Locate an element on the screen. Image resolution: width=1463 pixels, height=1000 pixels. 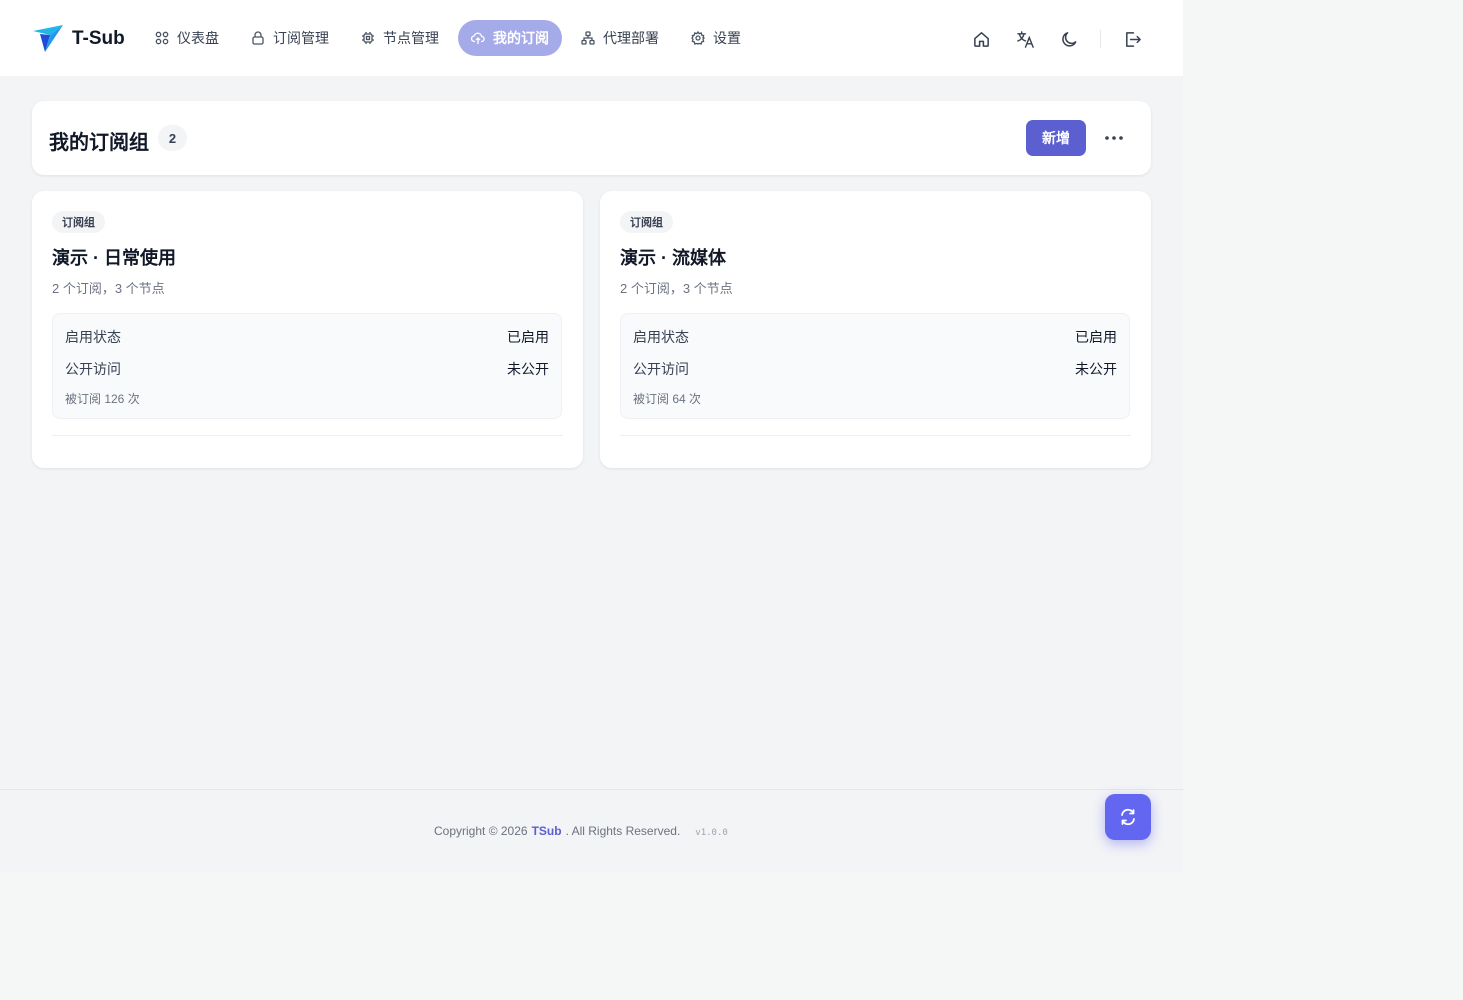
main-nav: 仪表盘 订阅管理 节点管理 我的订阅 代理部署 设置 is located at coordinates (451, 38).